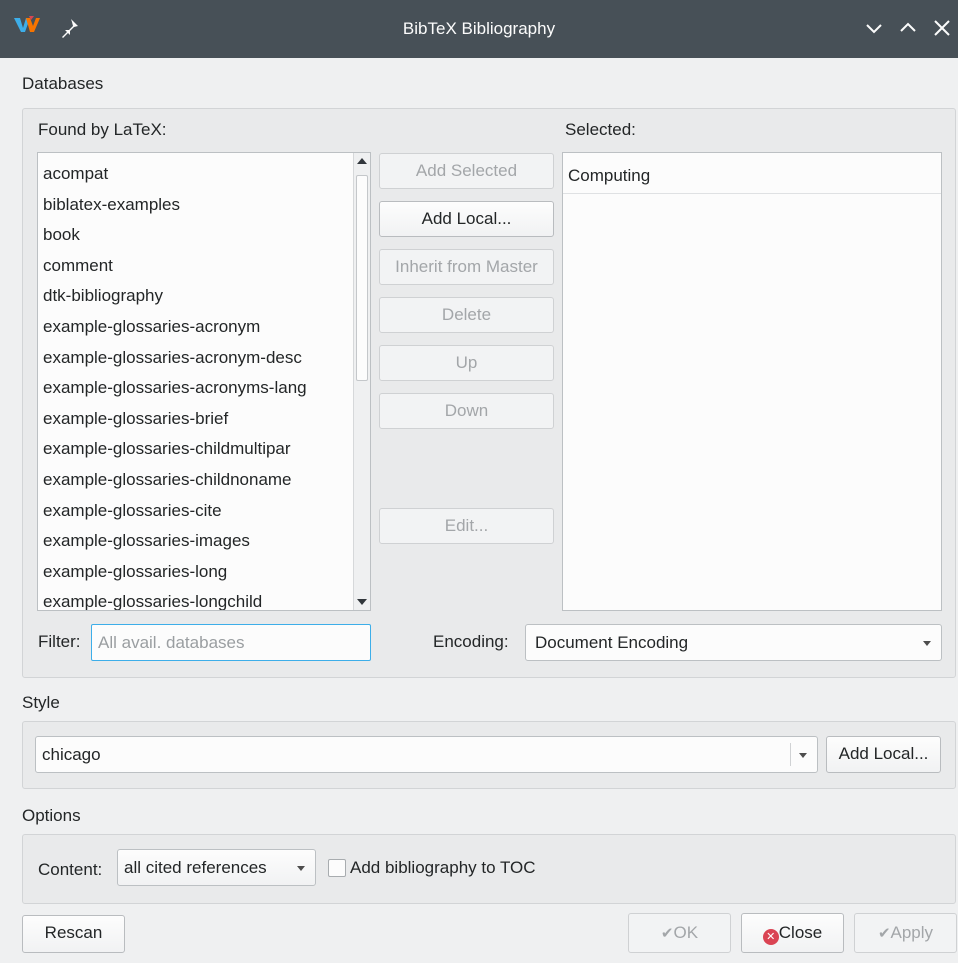 The height and width of the screenshot is (963, 958). What do you see at coordinates (167, 479) in the screenshot?
I see `list-item: example-glossaries-childnoname` at bounding box center [167, 479].